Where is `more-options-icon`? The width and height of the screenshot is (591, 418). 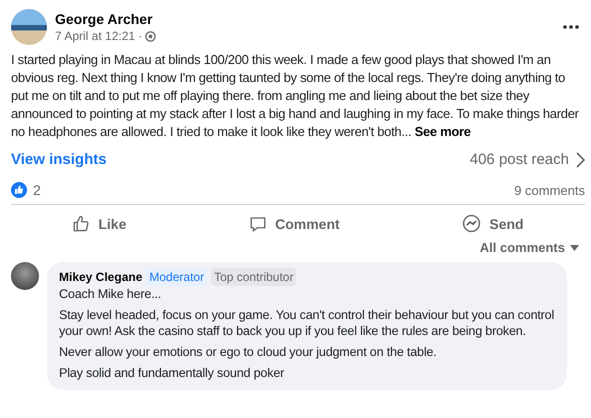 more-options-icon is located at coordinates (571, 27).